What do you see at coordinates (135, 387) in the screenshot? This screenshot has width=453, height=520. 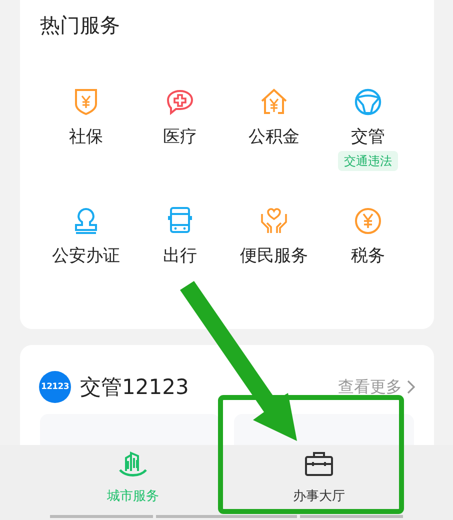 I see `card-title: 交管12123` at bounding box center [135, 387].